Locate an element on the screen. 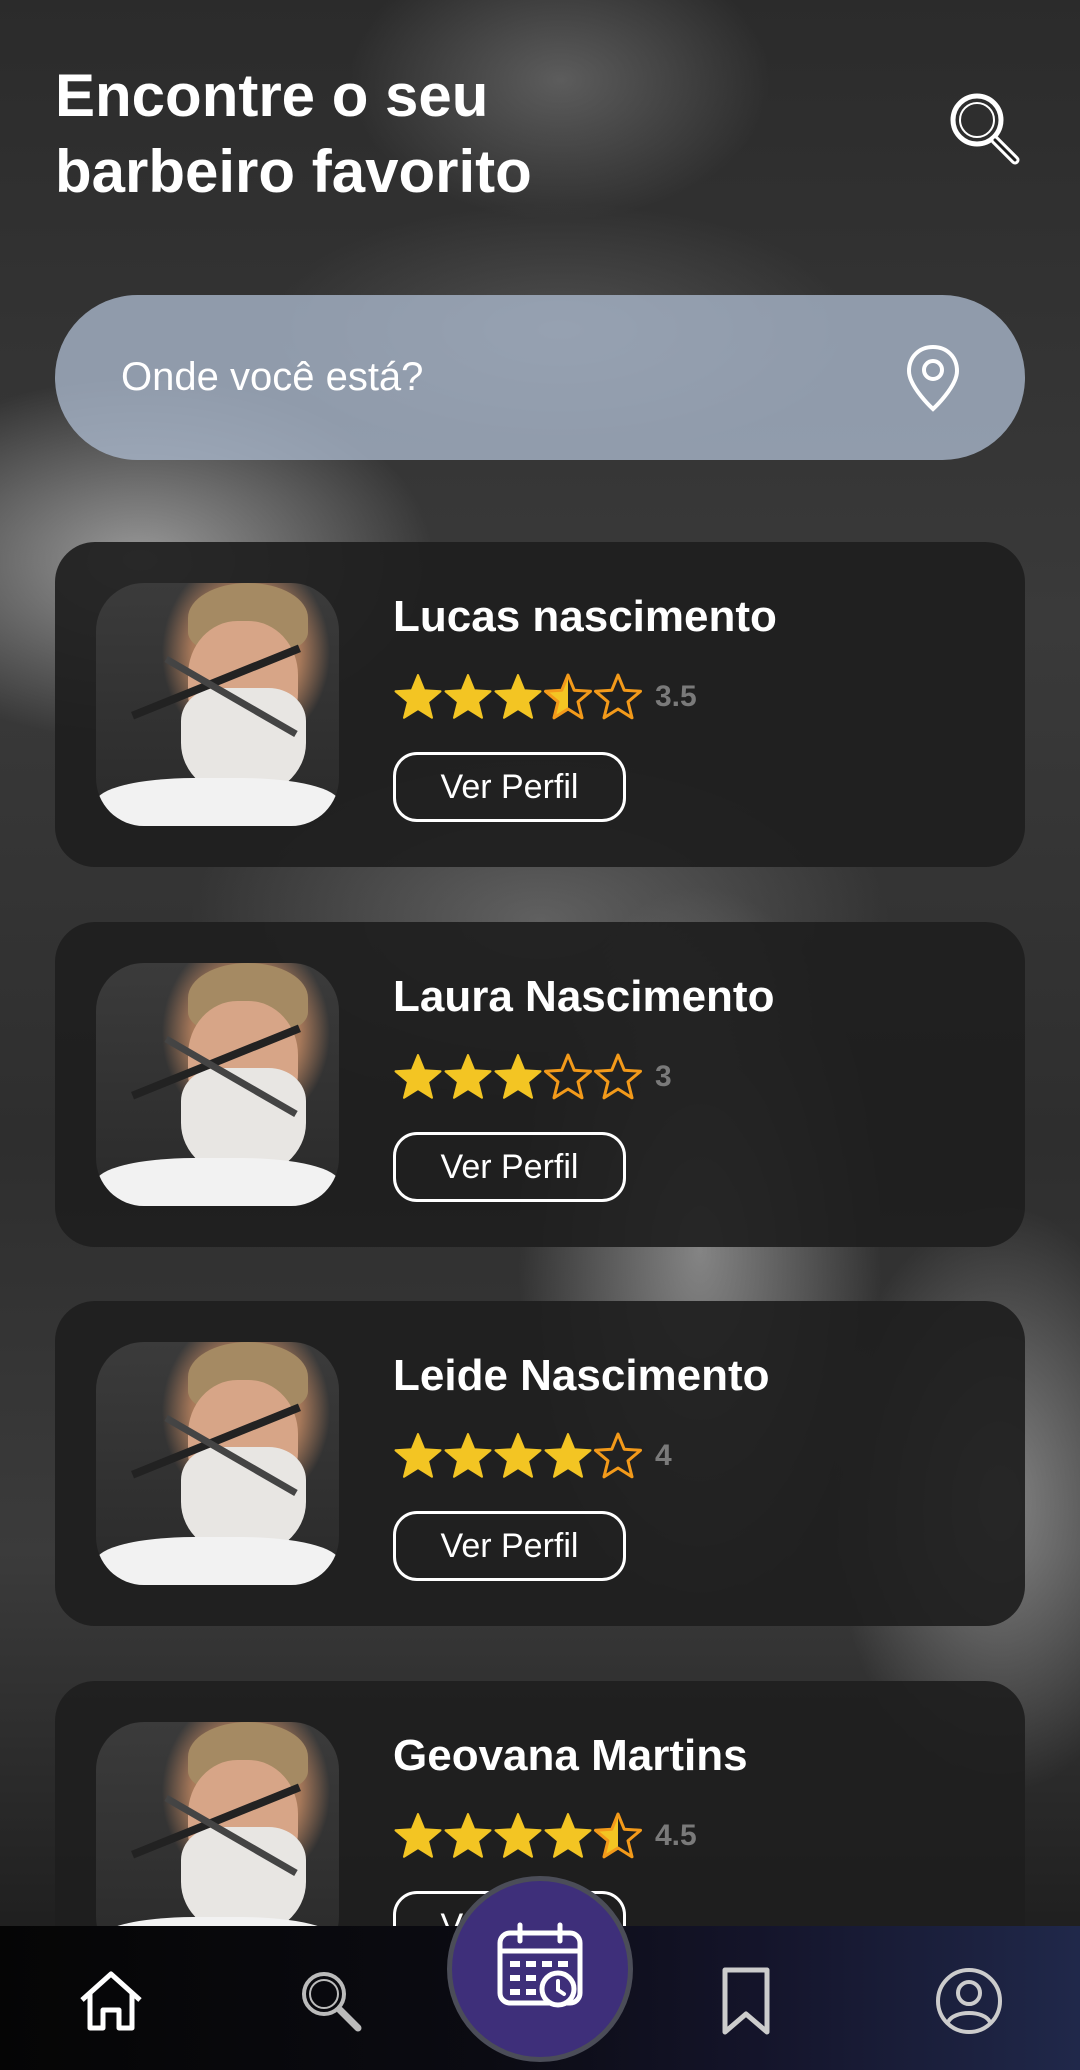 The width and height of the screenshot is (1080, 2070). home-icon is located at coordinates (111, 2001).